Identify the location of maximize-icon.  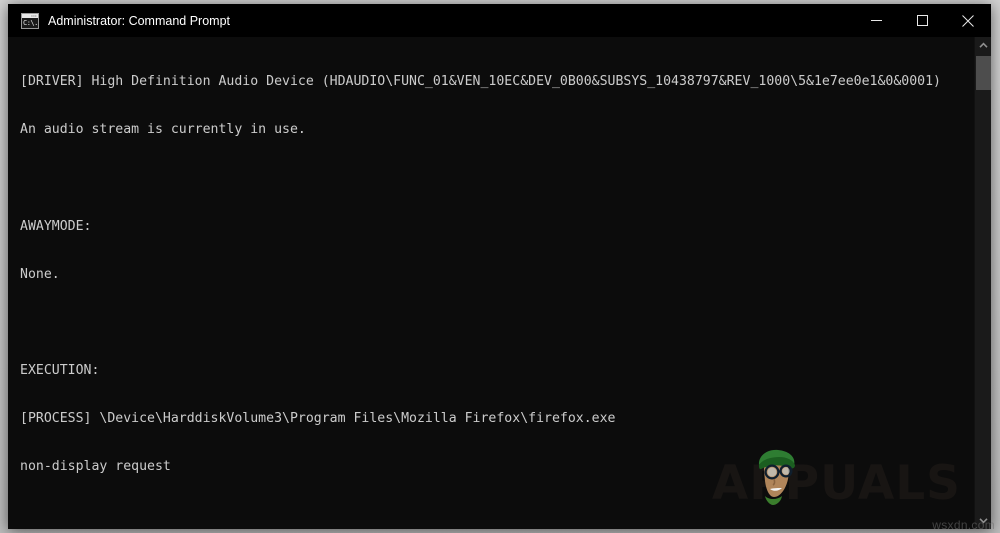
(922, 20).